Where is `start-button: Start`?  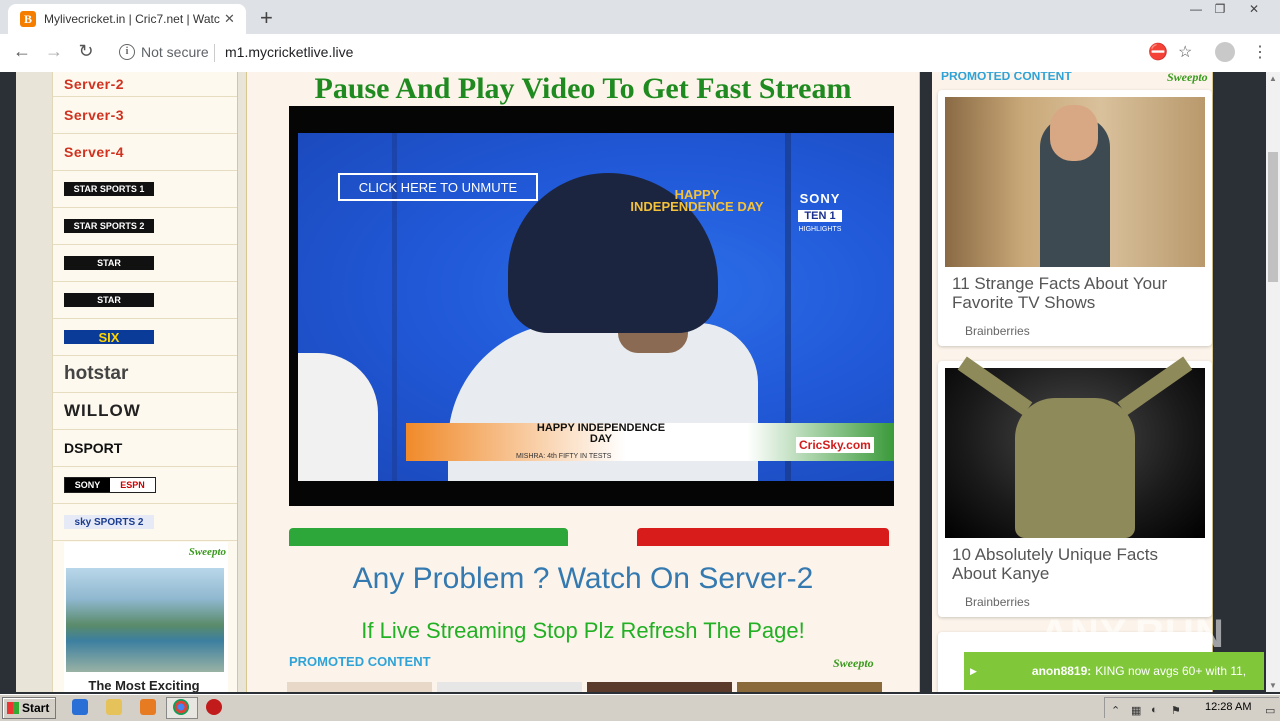 start-button: Start is located at coordinates (29, 708).